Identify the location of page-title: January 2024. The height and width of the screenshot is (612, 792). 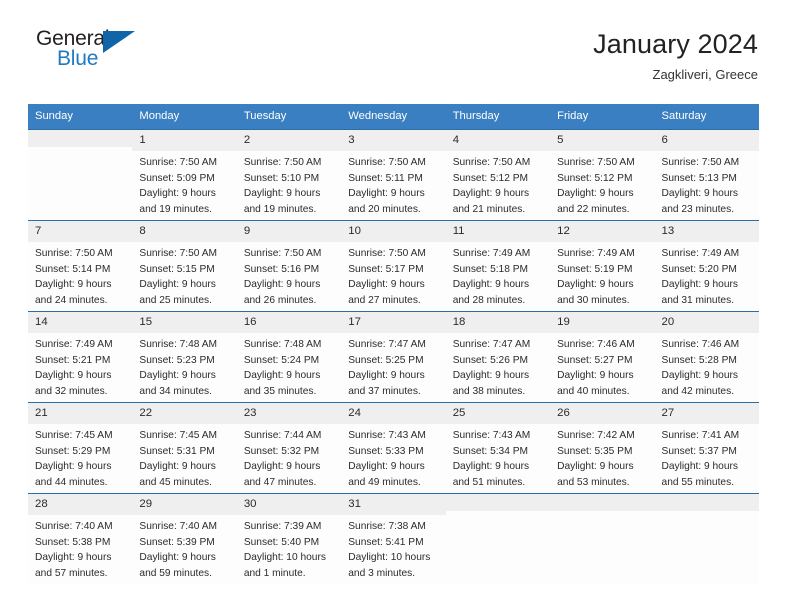
(675, 44).